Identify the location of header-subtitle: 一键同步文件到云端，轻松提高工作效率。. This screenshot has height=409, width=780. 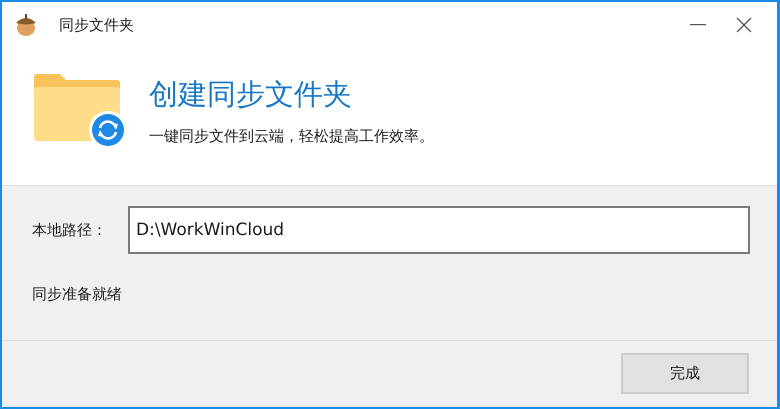
(291, 136).